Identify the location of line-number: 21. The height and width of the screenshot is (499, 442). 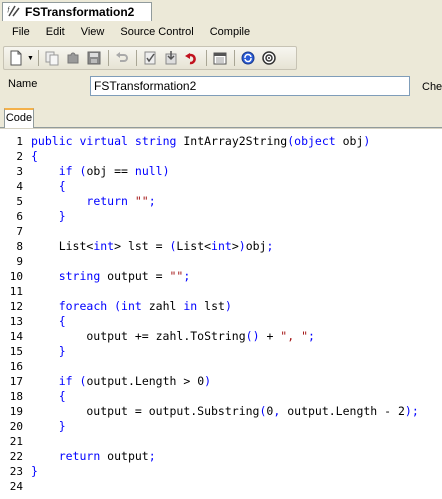
(16, 441).